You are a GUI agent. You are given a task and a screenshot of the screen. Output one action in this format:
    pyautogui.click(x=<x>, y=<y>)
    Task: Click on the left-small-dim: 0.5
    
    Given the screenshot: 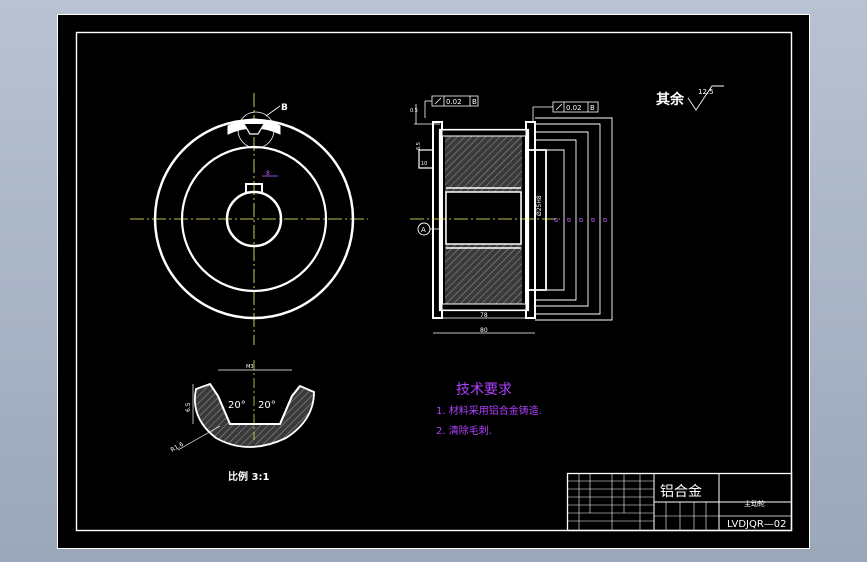 What is the action you would take?
    pyautogui.click(x=414, y=111)
    